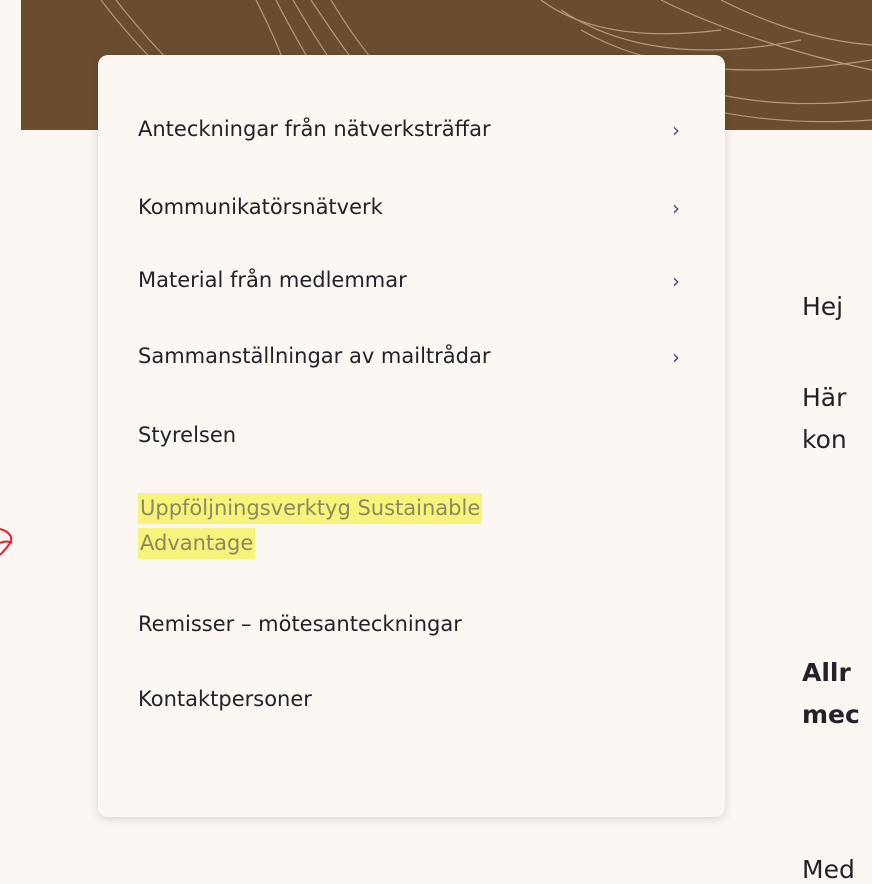 This screenshot has width=872, height=884. I want to click on menu-item-label: Material från medlemmar, so click(272, 280).